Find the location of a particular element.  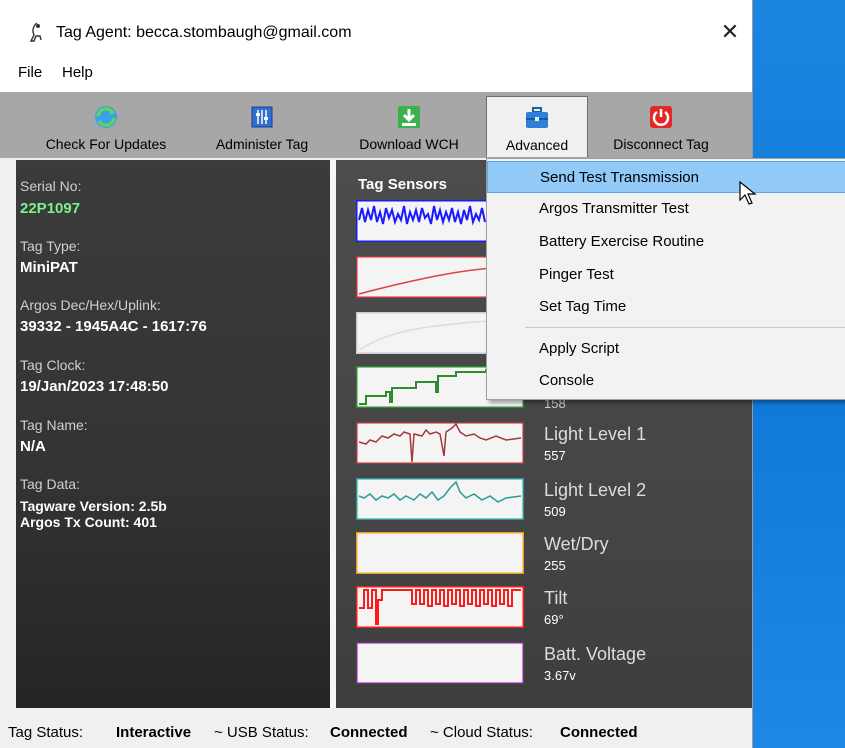

download-wch-label: Download WCH is located at coordinates (409, 144).